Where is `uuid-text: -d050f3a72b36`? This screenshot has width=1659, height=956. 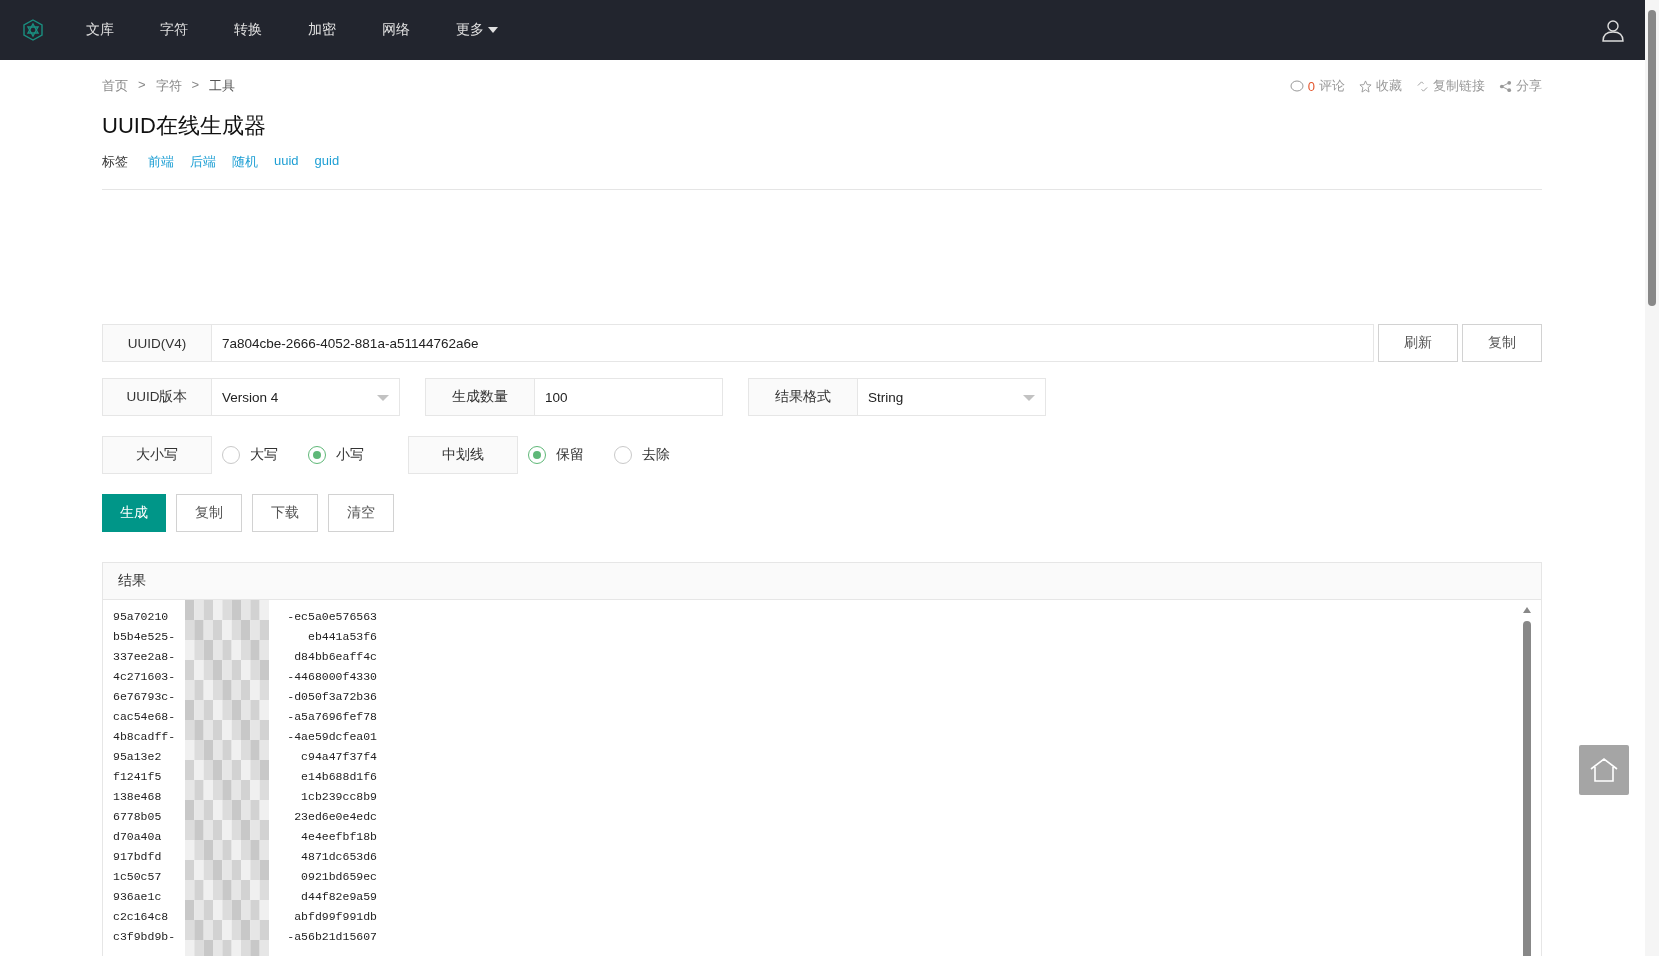
uuid-text: -d050f3a72b36 is located at coordinates (332, 696).